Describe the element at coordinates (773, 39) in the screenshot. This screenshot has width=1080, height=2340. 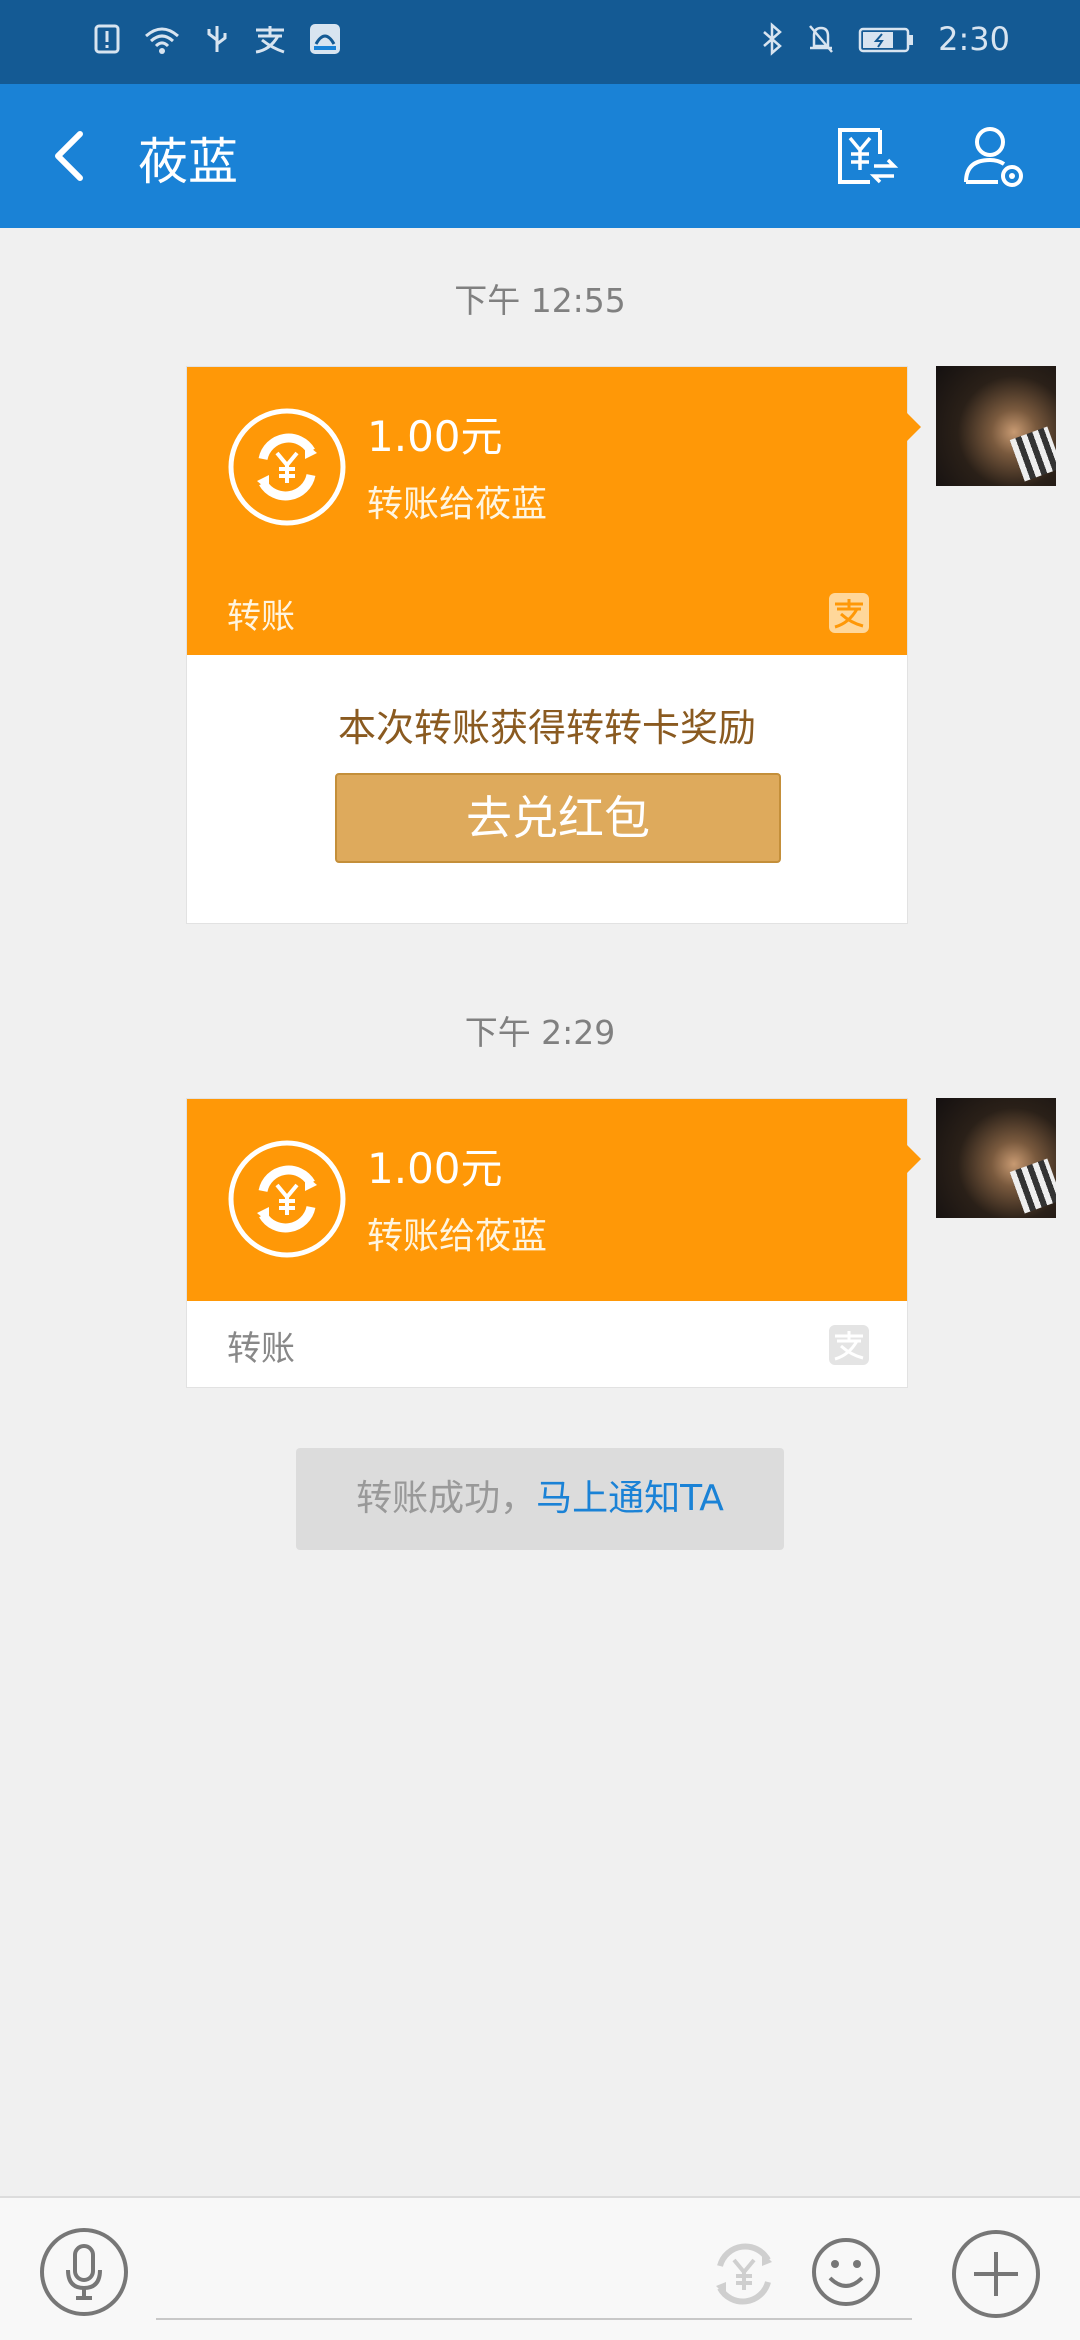
I see `bluetooth-icon` at that location.